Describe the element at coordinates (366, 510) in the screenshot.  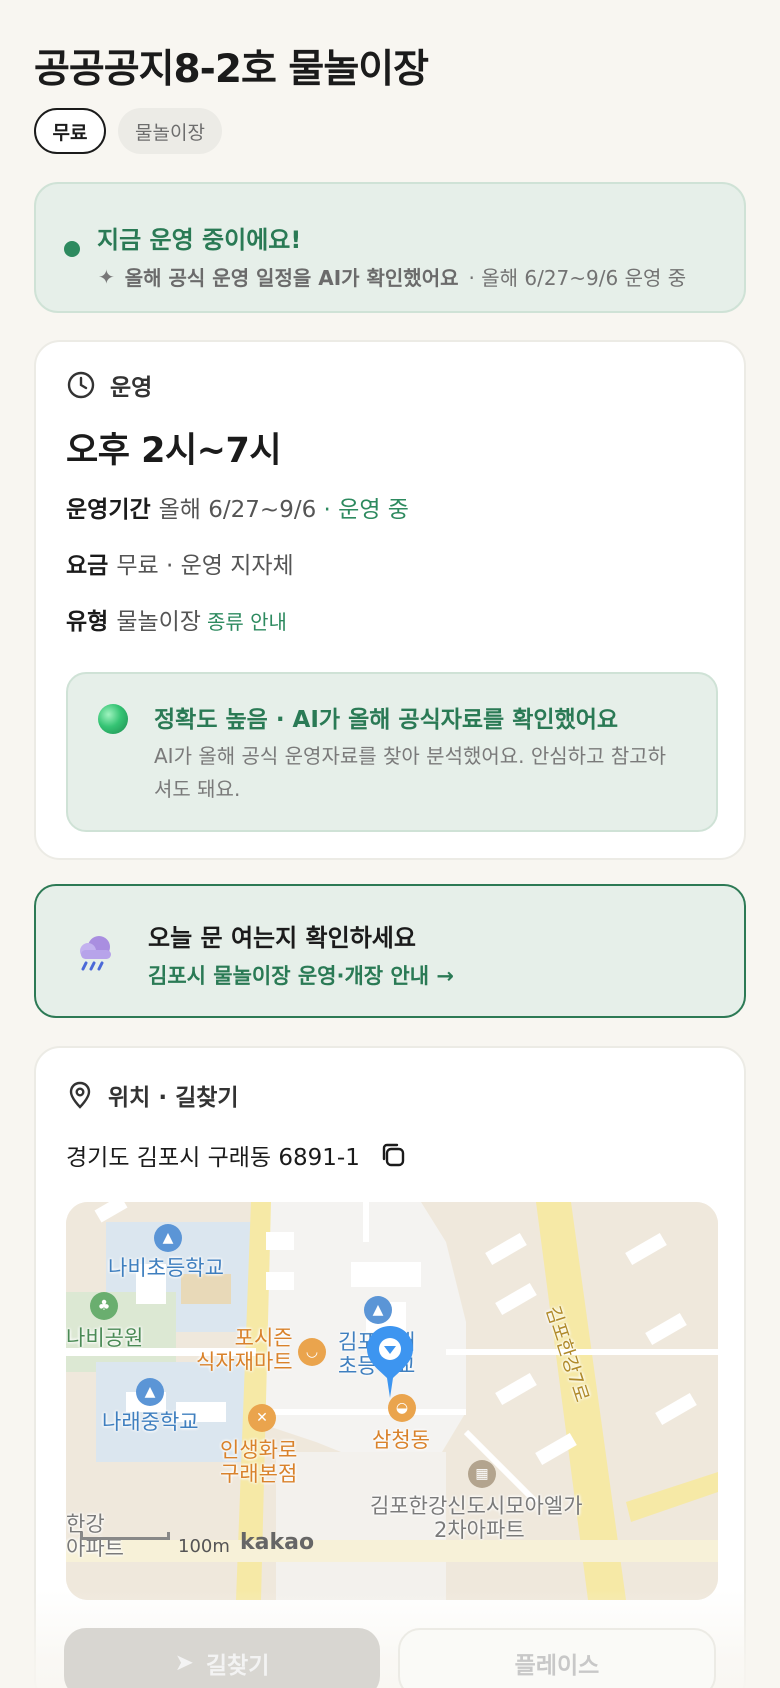
I see `period-status: · 운영 중` at that location.